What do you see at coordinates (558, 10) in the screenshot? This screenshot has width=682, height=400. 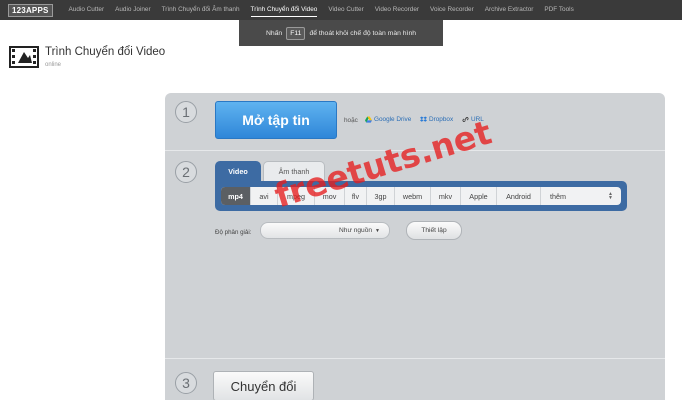 I see `nav-item: PDF Tools` at bounding box center [558, 10].